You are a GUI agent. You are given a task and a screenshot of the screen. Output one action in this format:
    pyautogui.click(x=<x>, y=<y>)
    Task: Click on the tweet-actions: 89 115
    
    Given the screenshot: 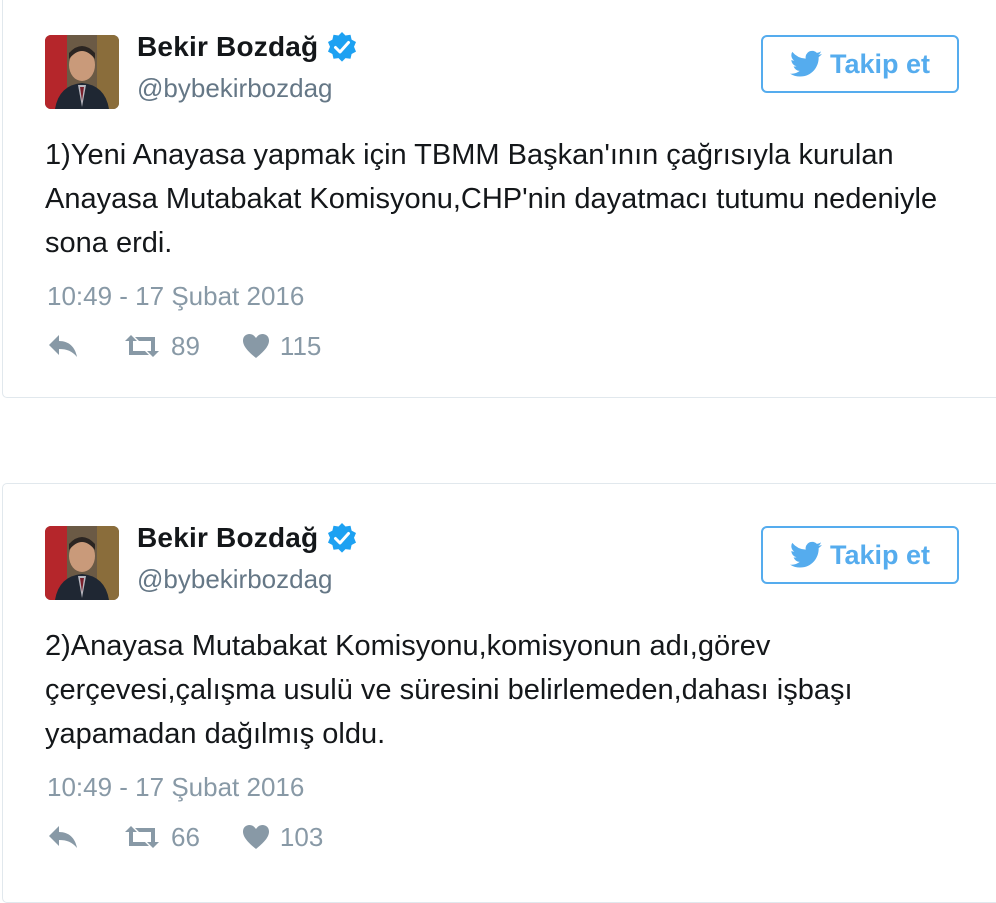 What is the action you would take?
    pyautogui.click(x=184, y=346)
    